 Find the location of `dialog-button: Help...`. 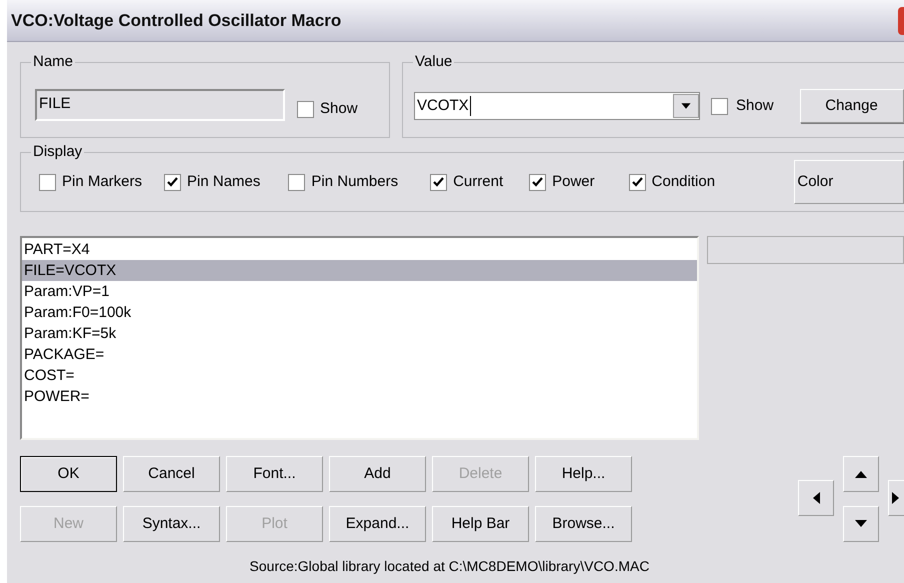

dialog-button: Help... is located at coordinates (583, 474).